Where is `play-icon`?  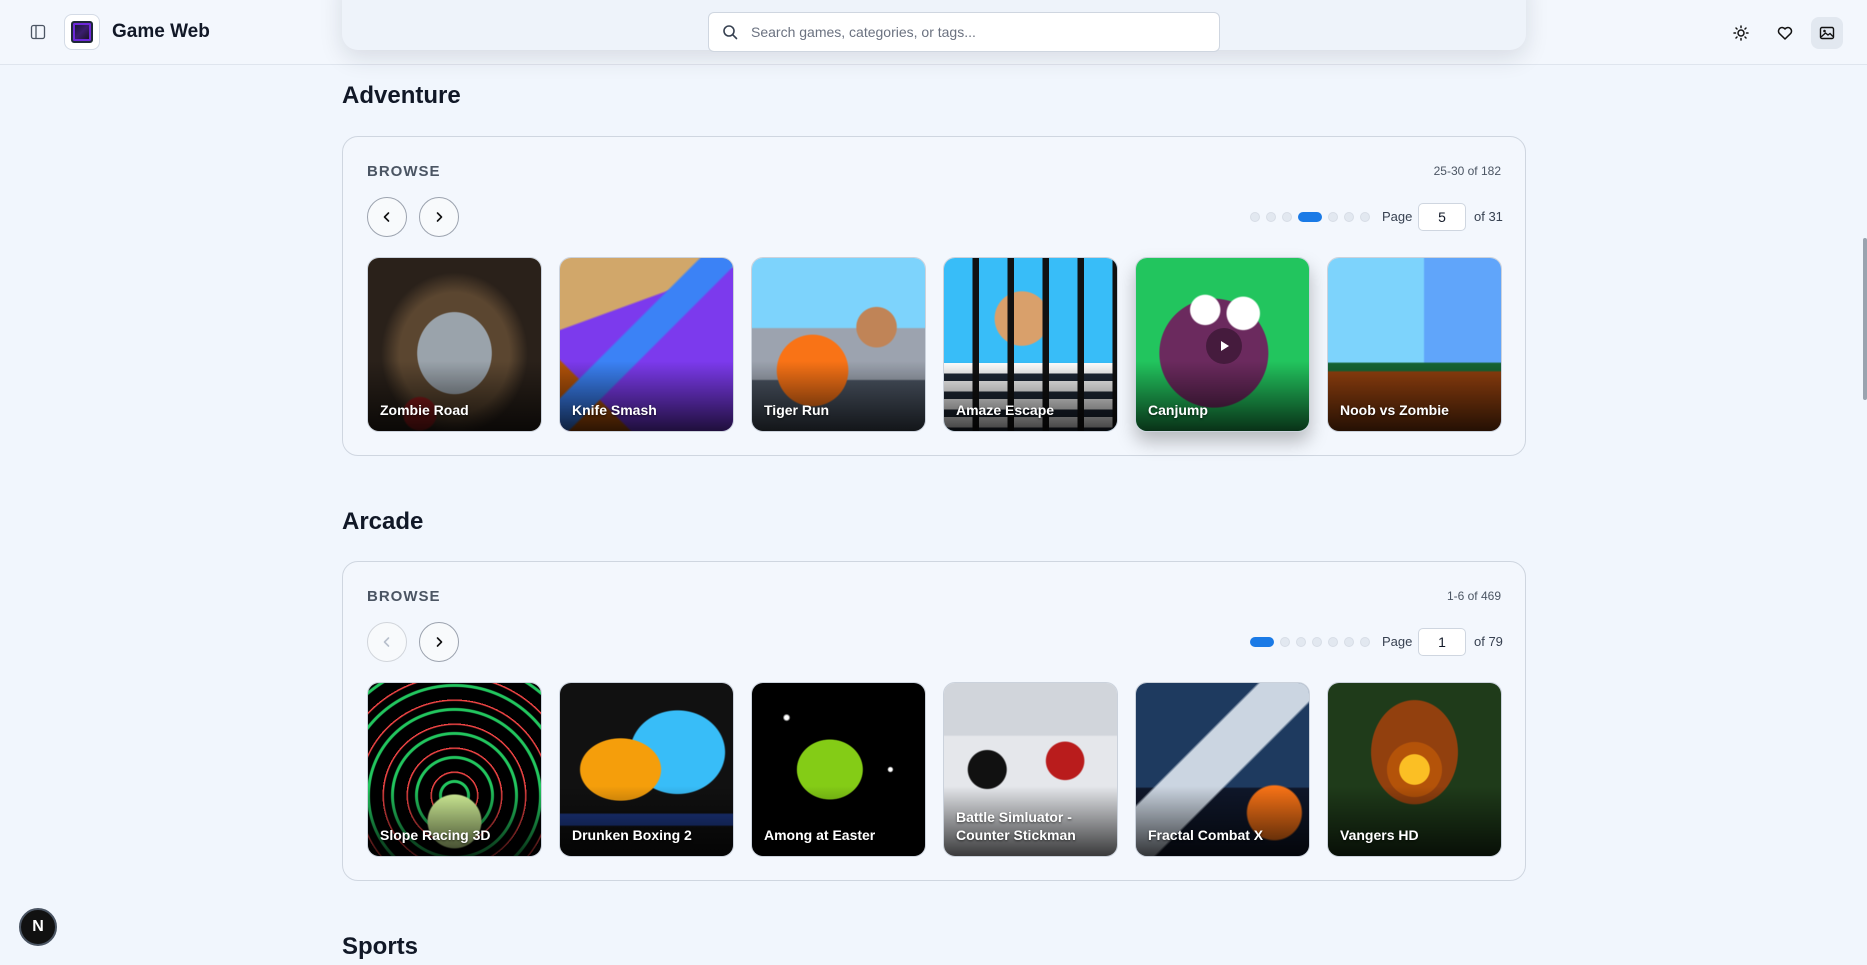 play-icon is located at coordinates (1224, 346).